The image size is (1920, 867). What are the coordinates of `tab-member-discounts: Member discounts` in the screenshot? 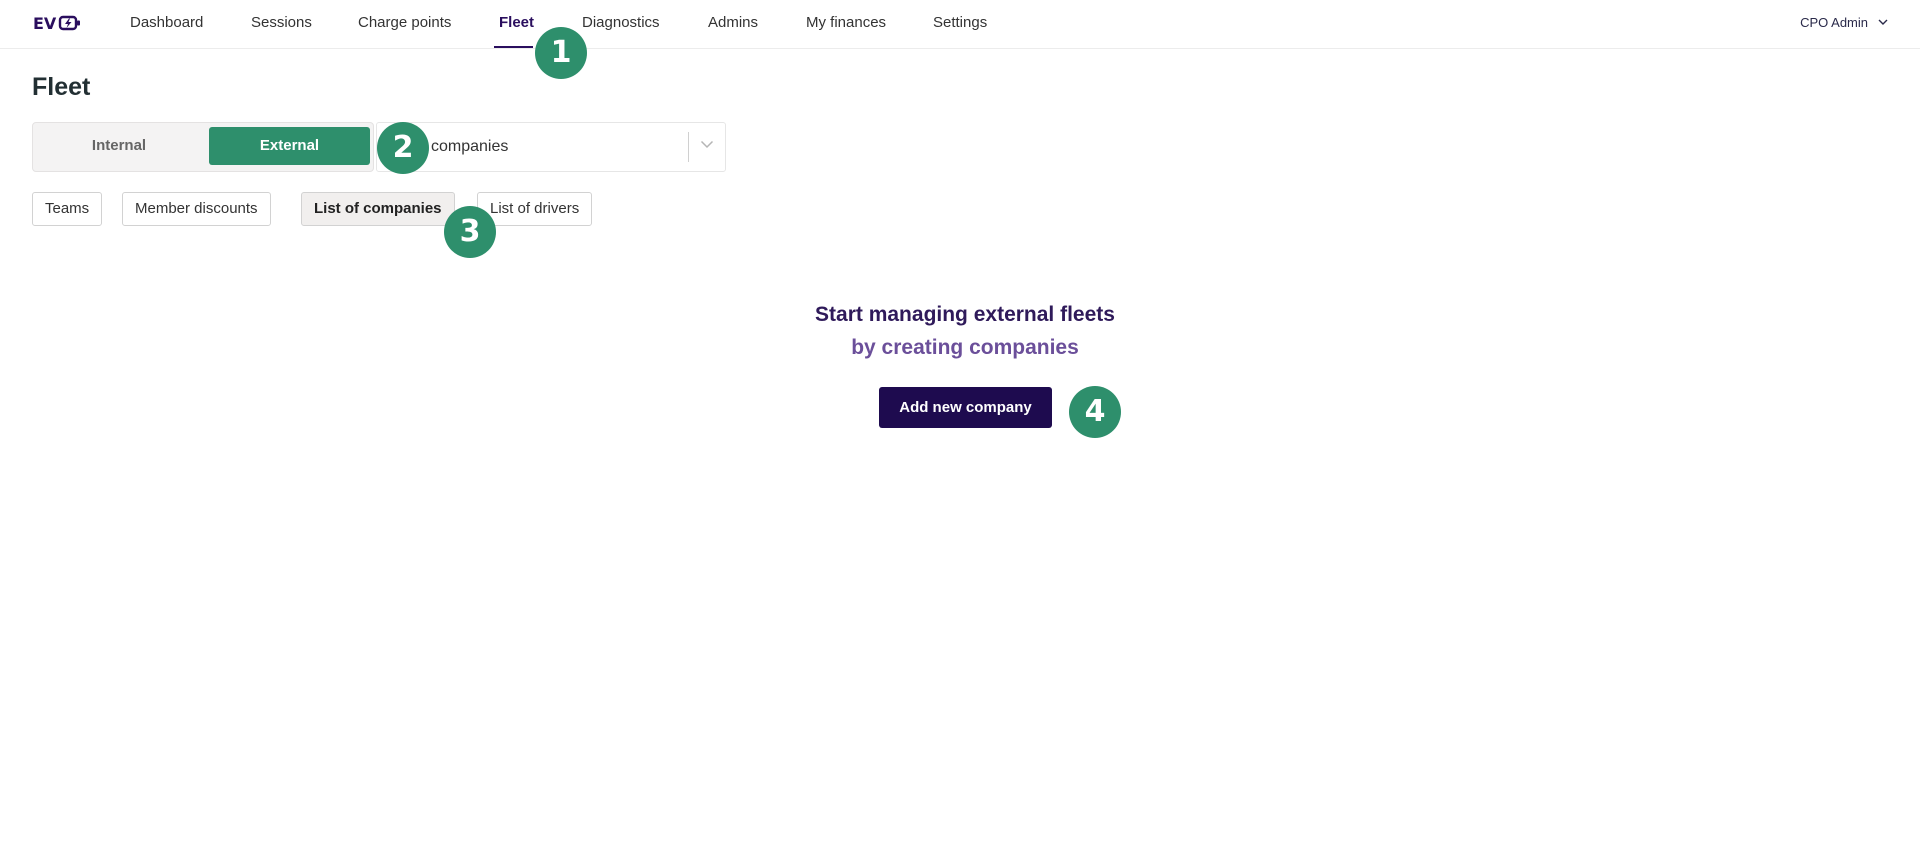 It's located at (196, 209).